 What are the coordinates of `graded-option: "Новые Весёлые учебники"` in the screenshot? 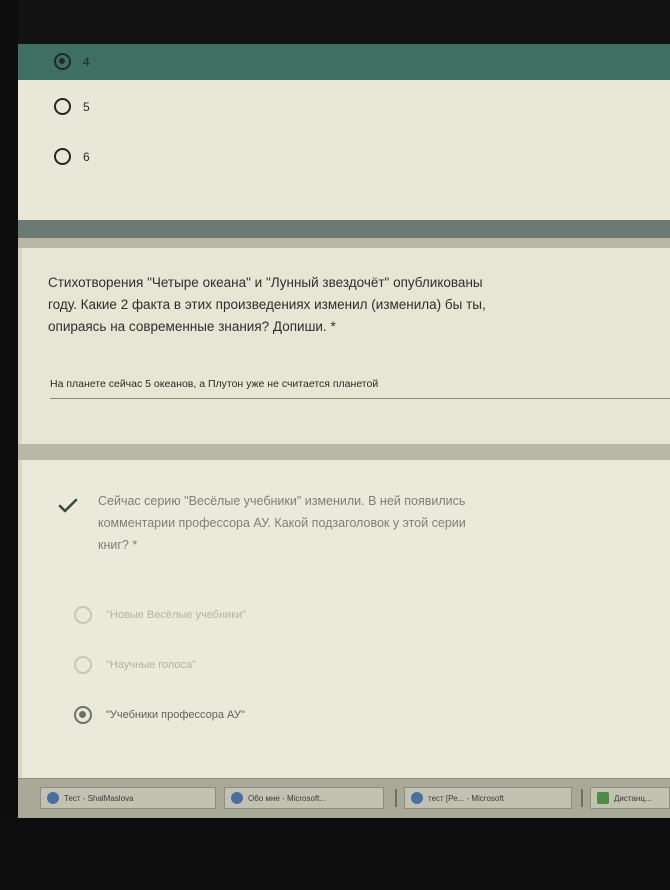 It's located at (160, 615).